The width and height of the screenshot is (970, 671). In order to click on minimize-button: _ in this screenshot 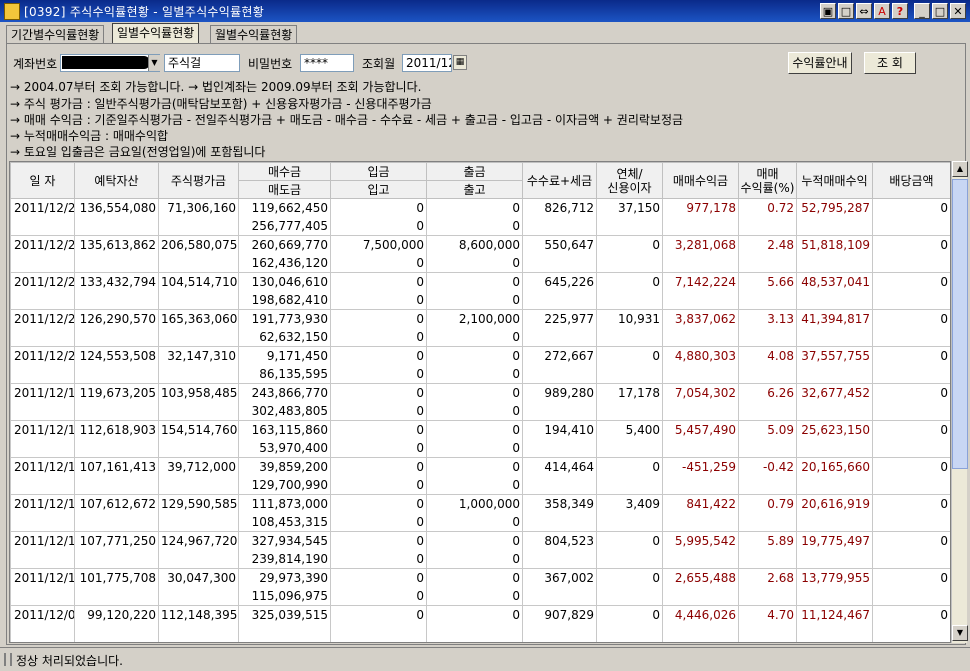, I will do `click(922, 11)`.